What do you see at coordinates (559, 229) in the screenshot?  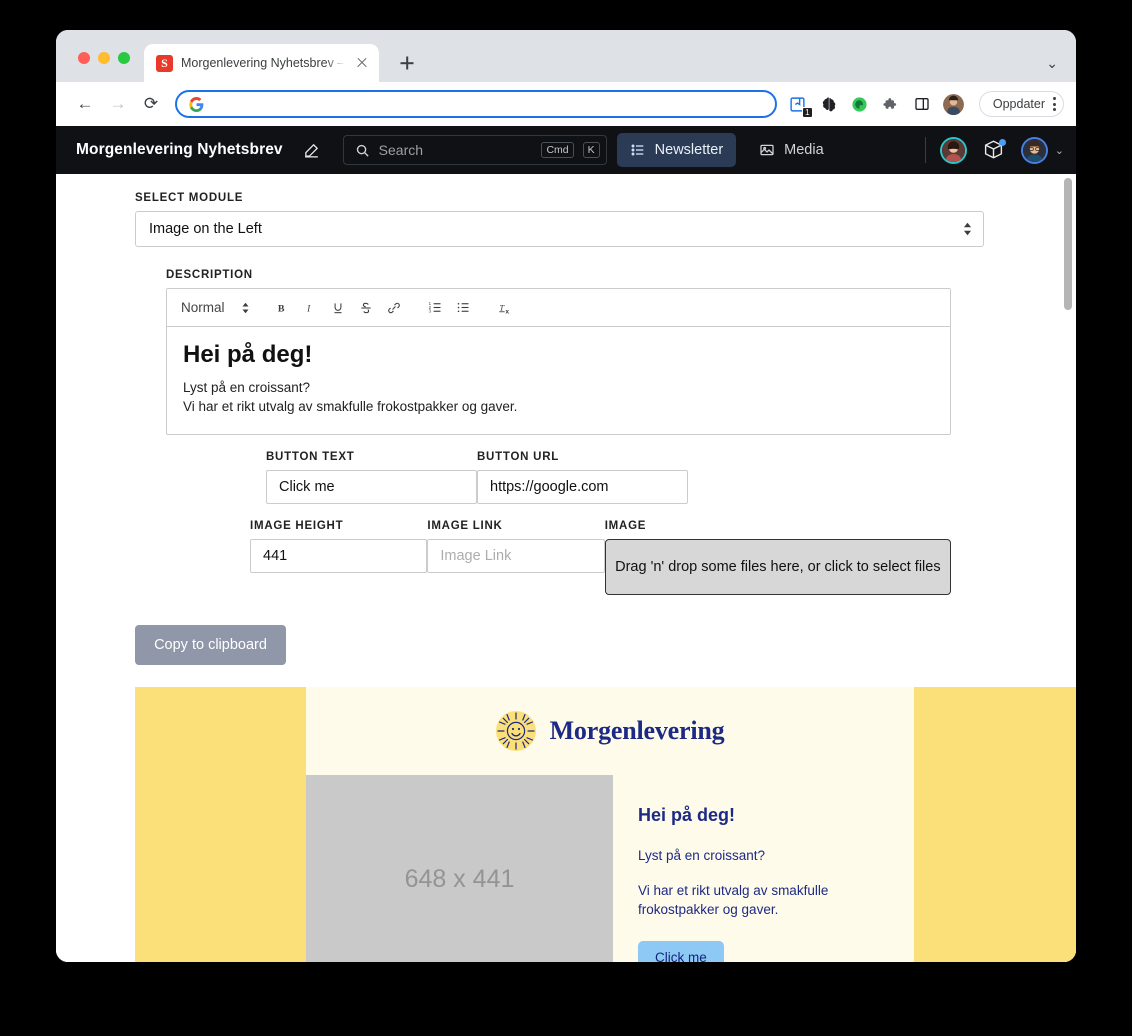 I see `select-module-dropdown: Image on the Left` at bounding box center [559, 229].